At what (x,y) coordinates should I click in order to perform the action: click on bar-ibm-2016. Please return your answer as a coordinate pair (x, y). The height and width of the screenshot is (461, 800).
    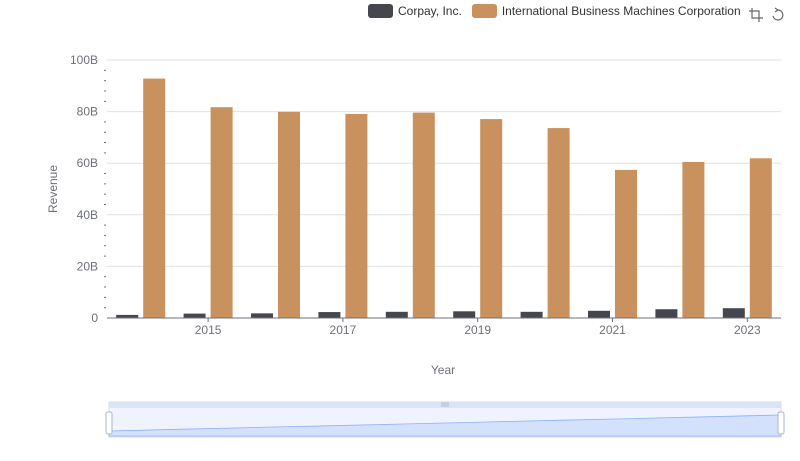
    Looking at the image, I should click on (289, 214).